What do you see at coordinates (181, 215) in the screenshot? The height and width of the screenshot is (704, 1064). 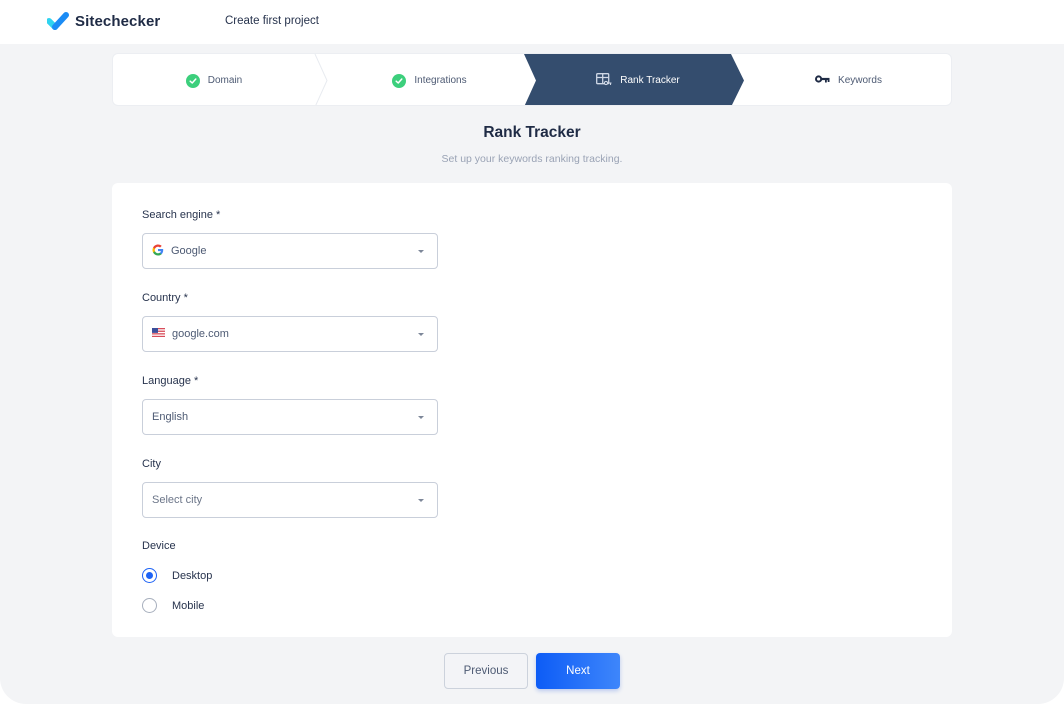 I see `search-engine-label: Search engine *` at bounding box center [181, 215].